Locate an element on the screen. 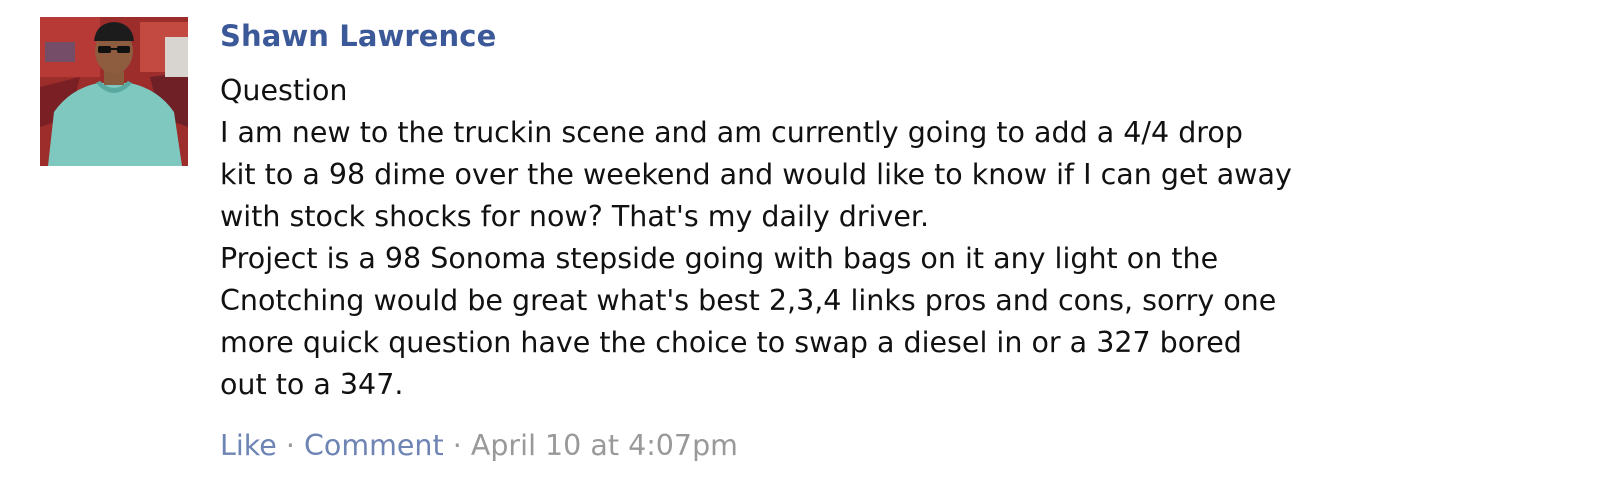 This screenshot has width=1600, height=478. message-line: out to a 347. is located at coordinates (312, 384).